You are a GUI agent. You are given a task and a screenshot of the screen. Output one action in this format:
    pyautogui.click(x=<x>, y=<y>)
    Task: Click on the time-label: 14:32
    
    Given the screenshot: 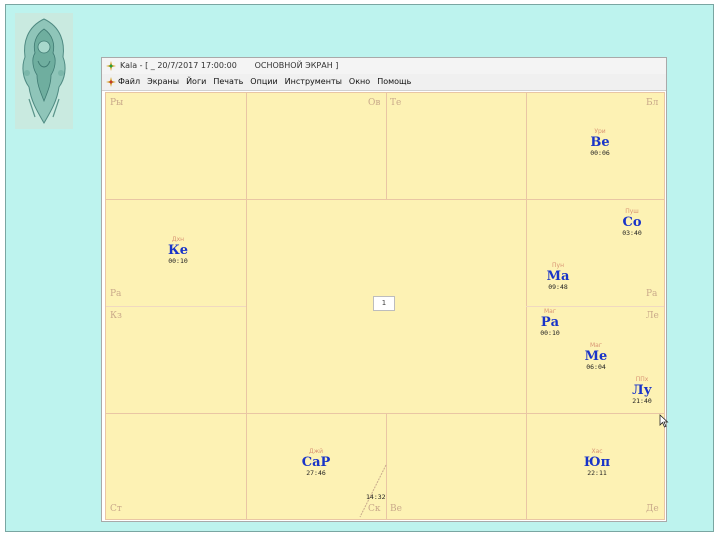 What is the action you would take?
    pyautogui.click(x=376, y=497)
    